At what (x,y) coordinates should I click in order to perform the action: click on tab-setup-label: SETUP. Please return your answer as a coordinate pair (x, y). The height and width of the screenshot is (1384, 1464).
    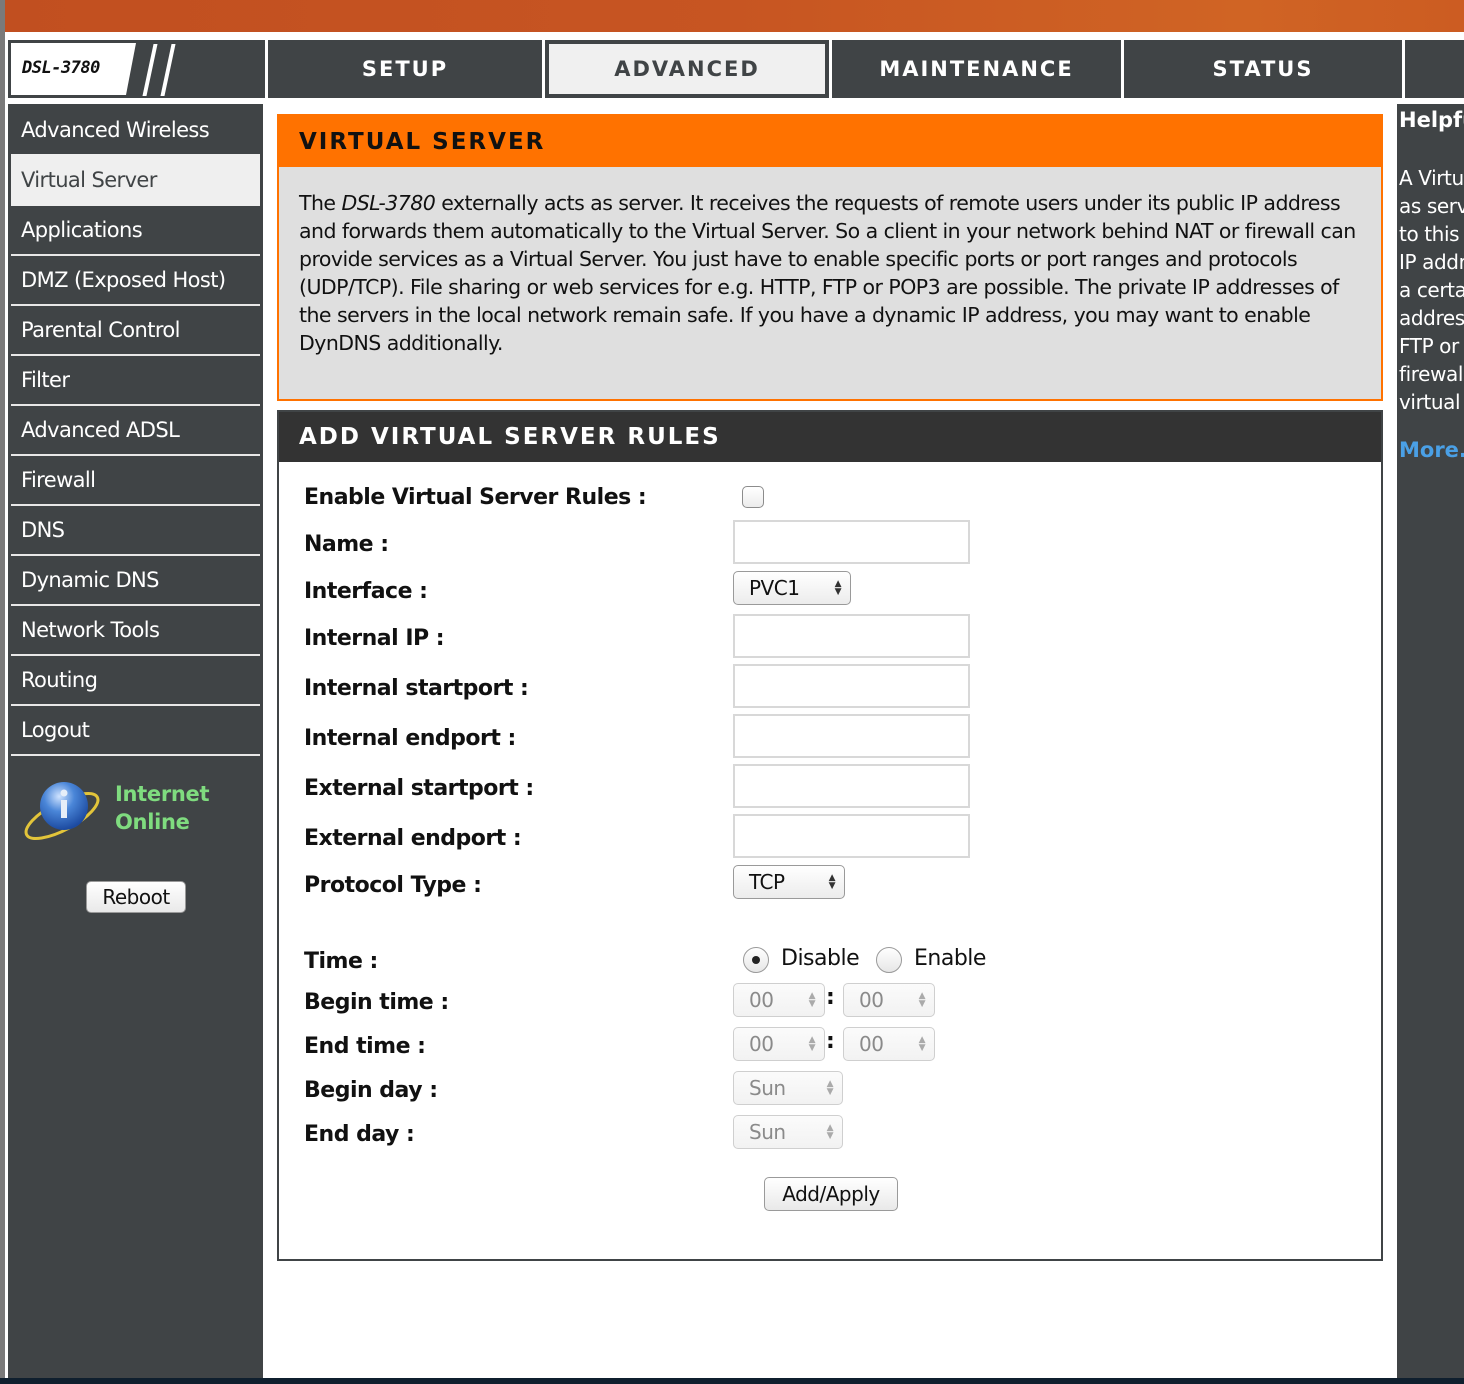
    Looking at the image, I should click on (405, 69).